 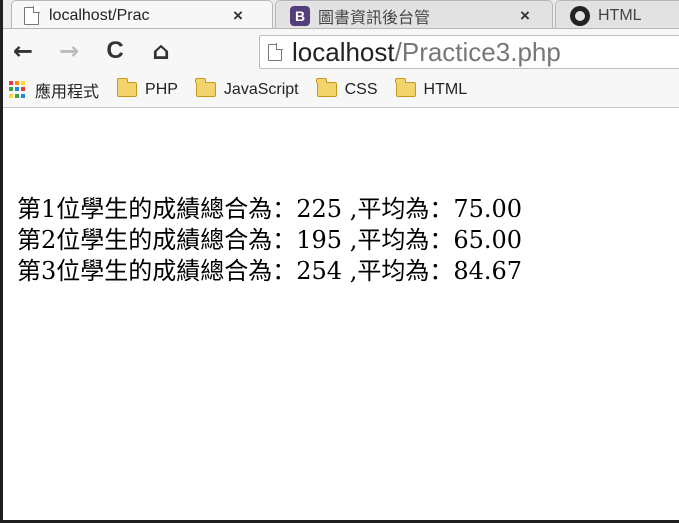 I want to click on url-host: localhost, so click(x=343, y=51).